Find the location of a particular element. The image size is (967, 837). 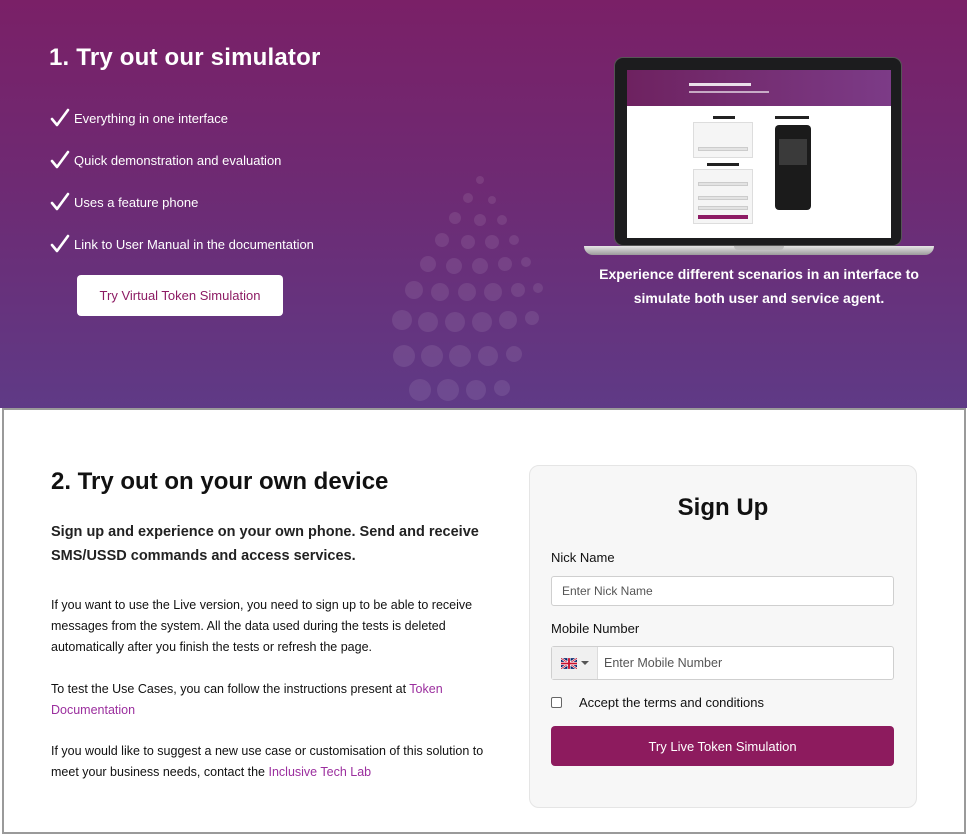

country-code-dropdown is located at coordinates (575, 663).